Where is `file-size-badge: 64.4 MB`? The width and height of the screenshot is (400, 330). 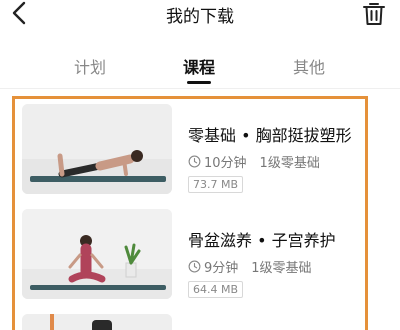 file-size-badge: 64.4 MB is located at coordinates (216, 289).